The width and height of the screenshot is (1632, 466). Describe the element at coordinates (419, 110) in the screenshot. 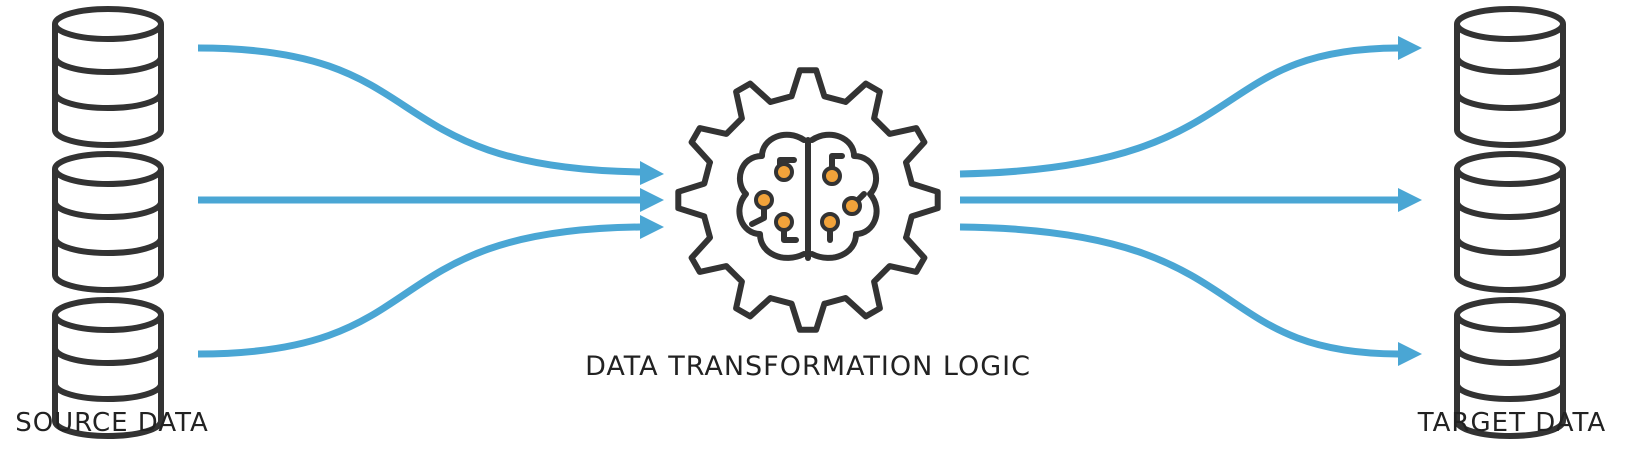

I see `incoming-flow-top` at that location.